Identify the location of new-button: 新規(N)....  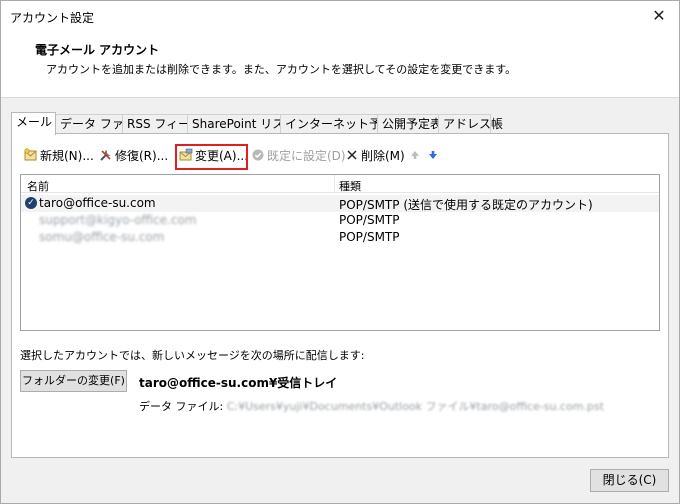
(59, 156).